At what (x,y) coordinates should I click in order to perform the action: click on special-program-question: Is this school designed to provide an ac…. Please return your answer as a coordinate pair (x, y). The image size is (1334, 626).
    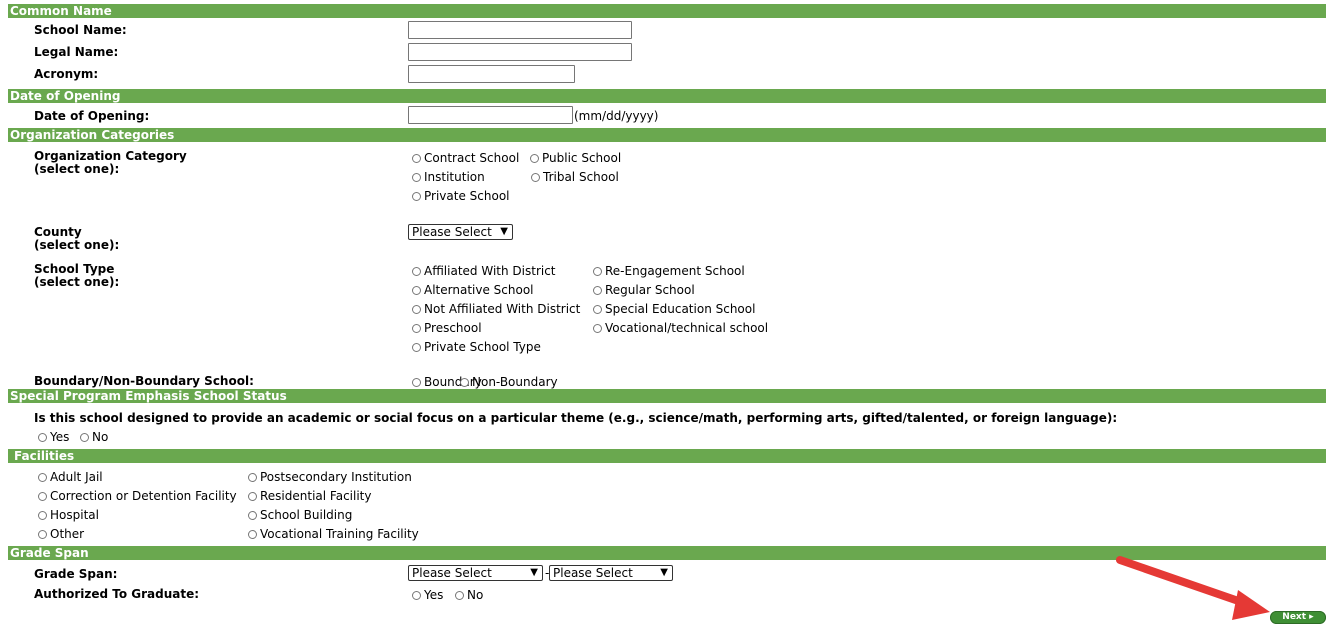
    Looking at the image, I should click on (576, 418).